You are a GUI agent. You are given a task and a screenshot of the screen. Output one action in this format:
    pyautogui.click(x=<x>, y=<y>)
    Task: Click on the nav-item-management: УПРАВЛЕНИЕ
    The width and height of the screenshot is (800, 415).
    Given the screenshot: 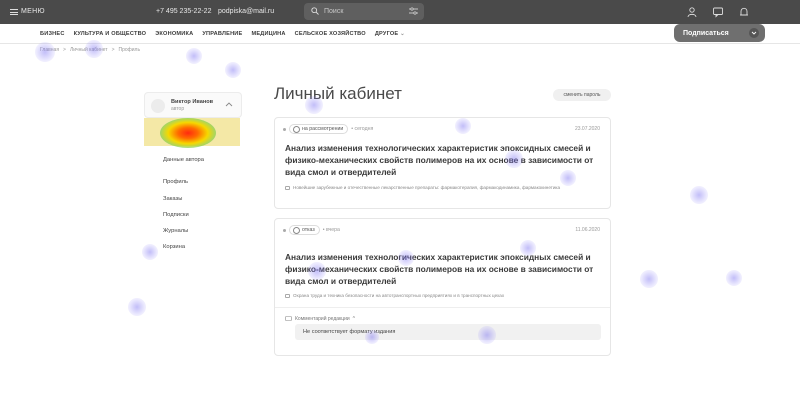 What is the action you would take?
    pyautogui.click(x=222, y=34)
    